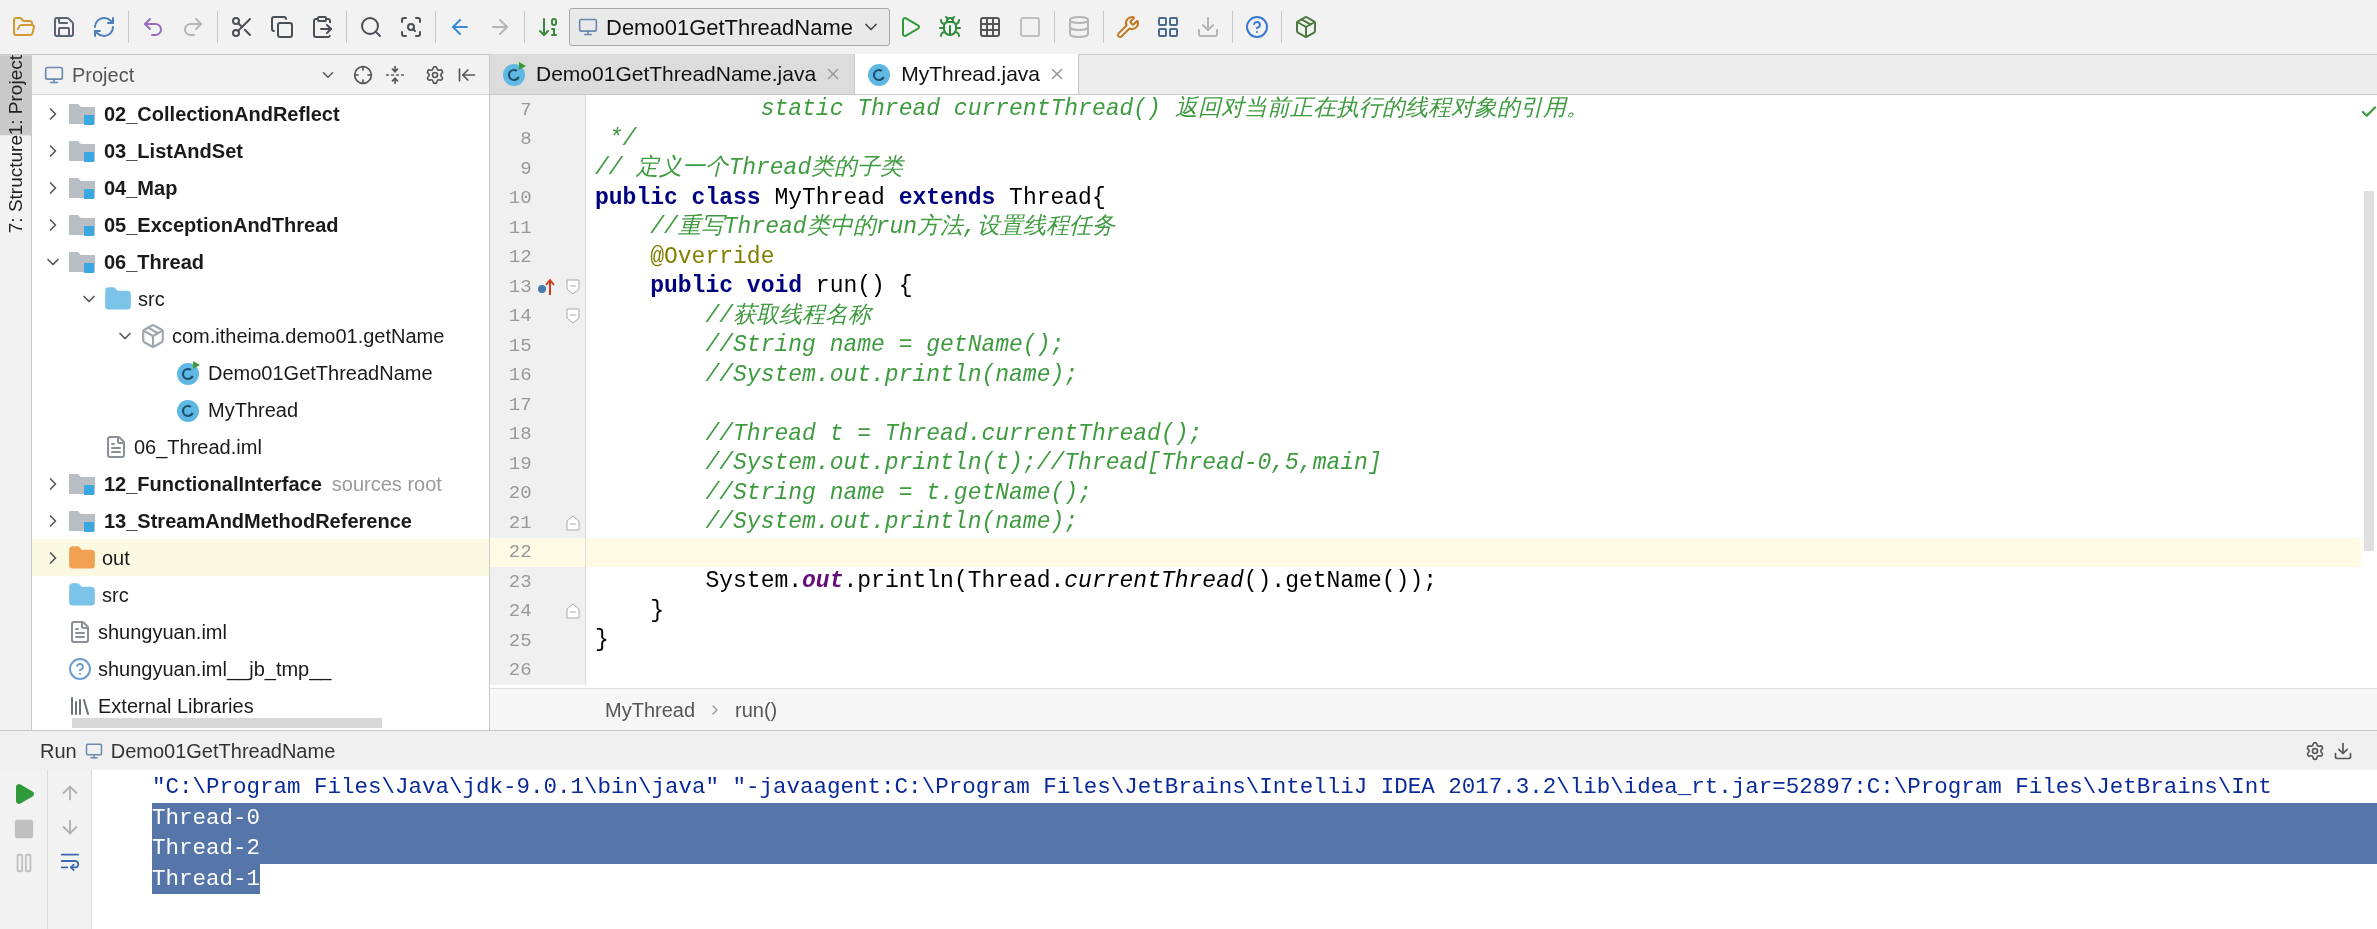 The width and height of the screenshot is (2377, 929). What do you see at coordinates (519, 198) in the screenshot?
I see `line-number: 10` at bounding box center [519, 198].